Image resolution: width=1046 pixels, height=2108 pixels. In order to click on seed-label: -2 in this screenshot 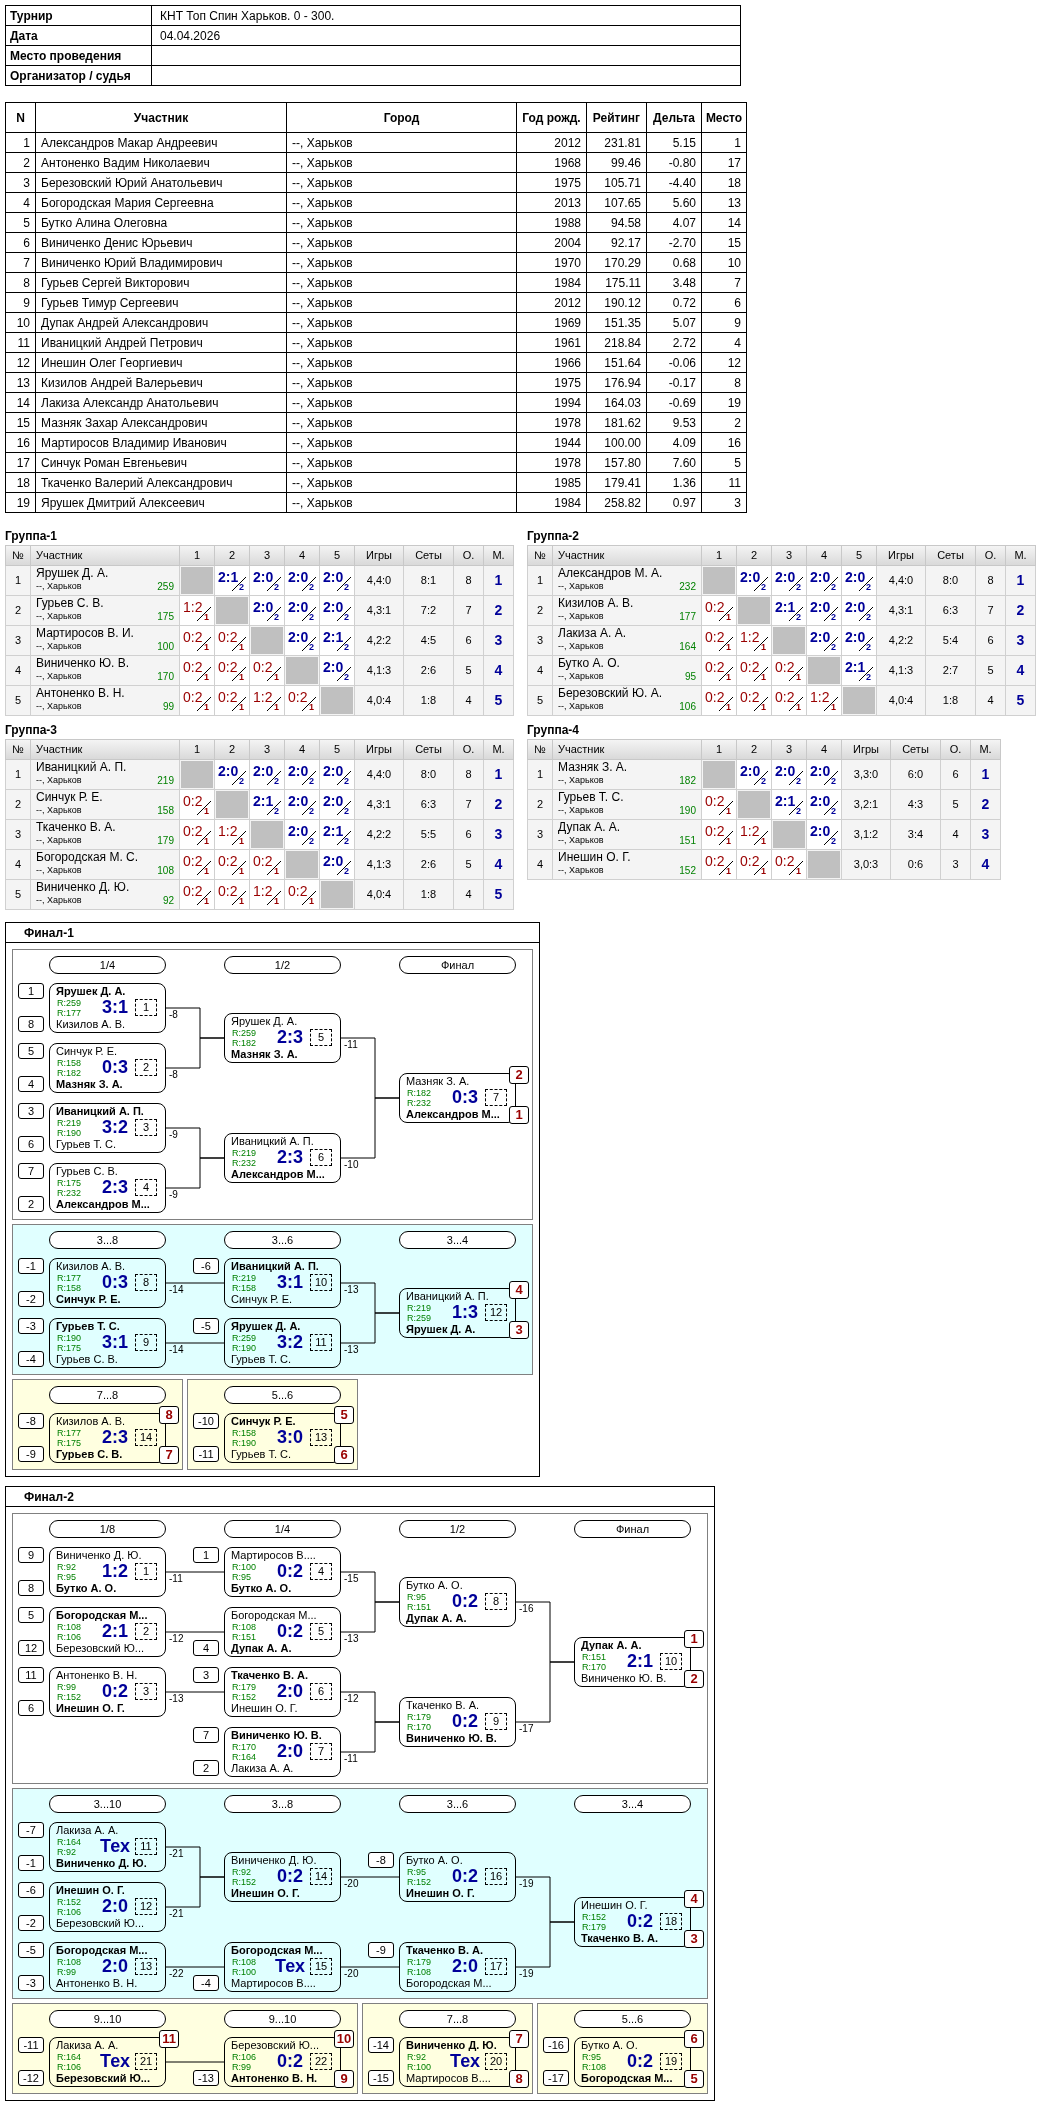, I will do `click(31, 1923)`.